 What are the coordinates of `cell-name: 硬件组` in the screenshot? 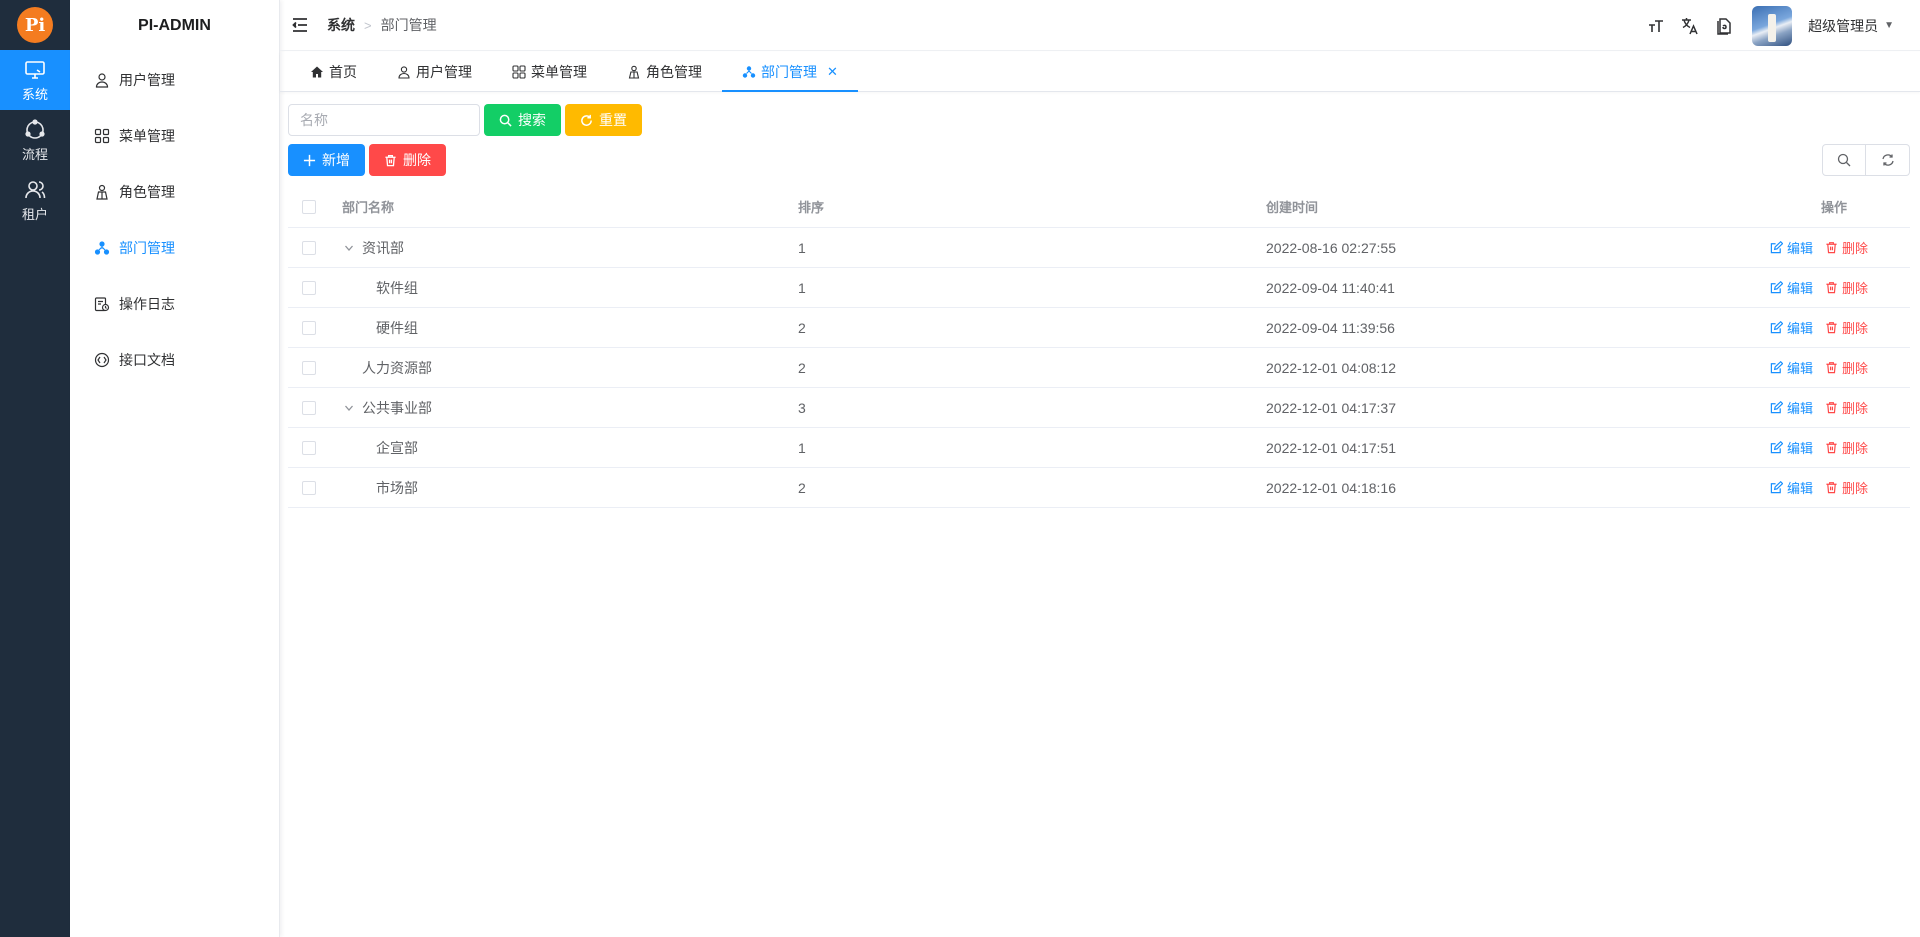 It's located at (557, 328).